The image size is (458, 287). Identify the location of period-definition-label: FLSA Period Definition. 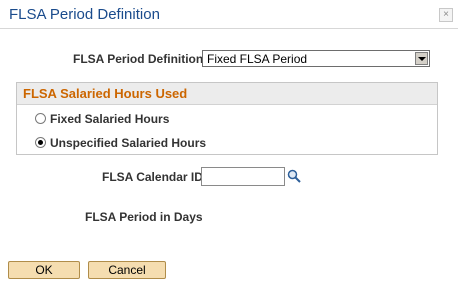
(138, 59).